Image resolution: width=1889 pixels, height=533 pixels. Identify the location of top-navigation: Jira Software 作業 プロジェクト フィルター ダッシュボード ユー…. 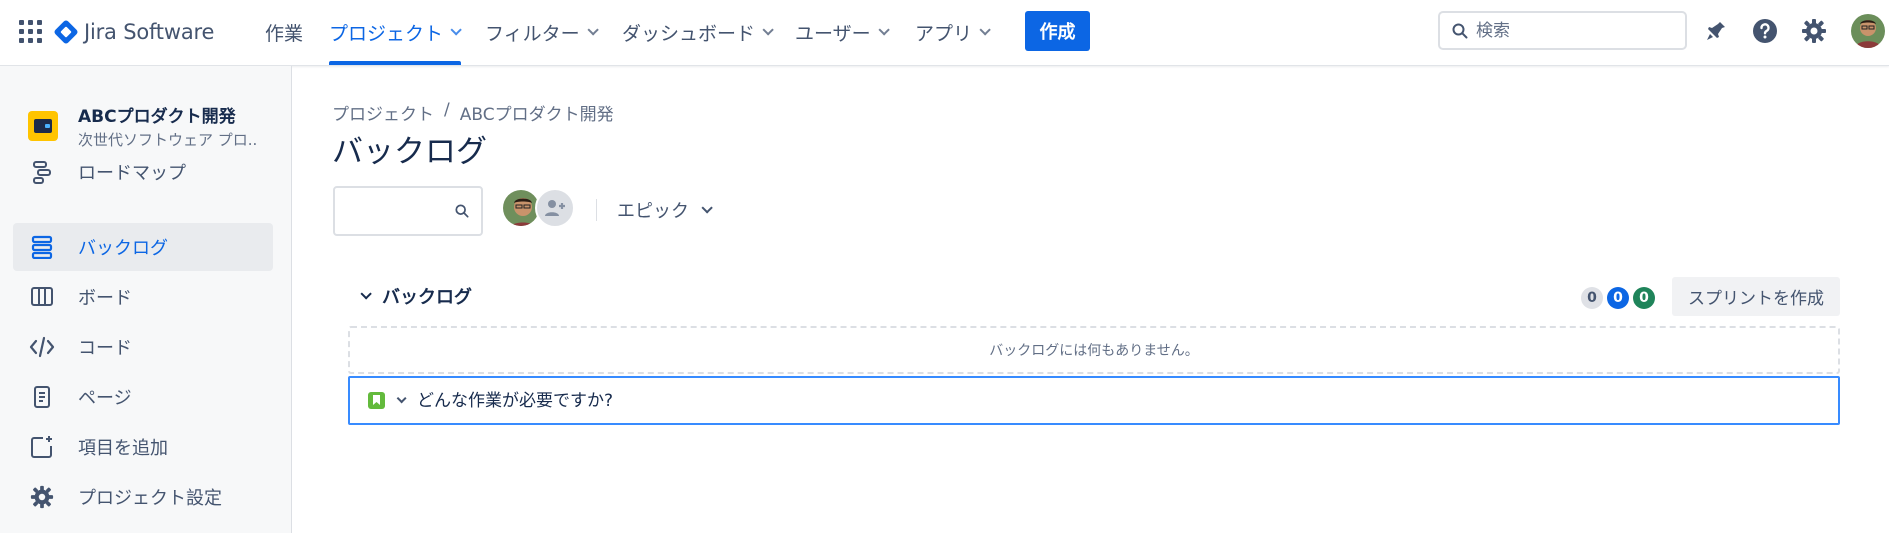
(944, 33).